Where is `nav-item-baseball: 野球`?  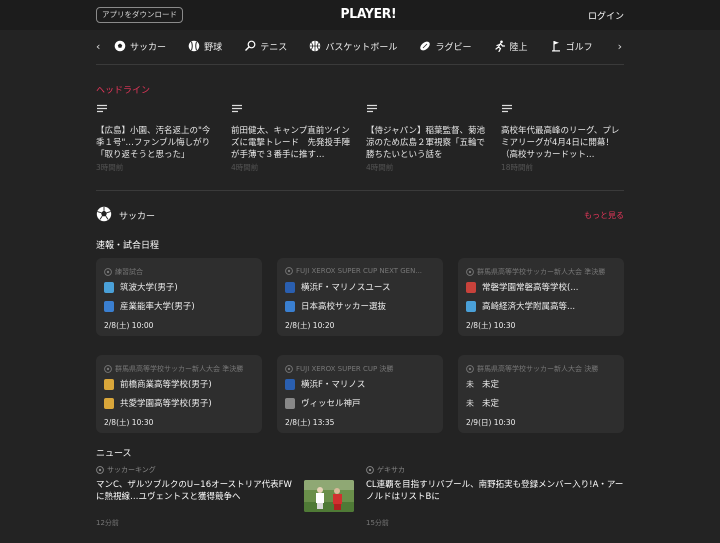
nav-item-baseball: 野球 is located at coordinates (205, 46).